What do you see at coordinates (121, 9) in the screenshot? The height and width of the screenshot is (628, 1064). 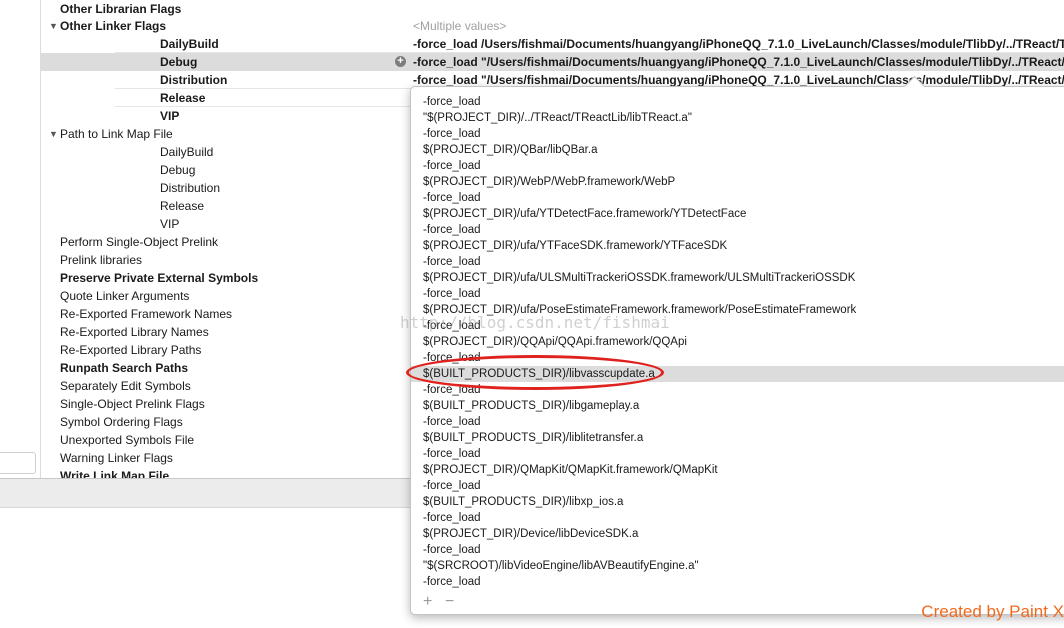 I see `setting-name: Other Librarian Flags` at bounding box center [121, 9].